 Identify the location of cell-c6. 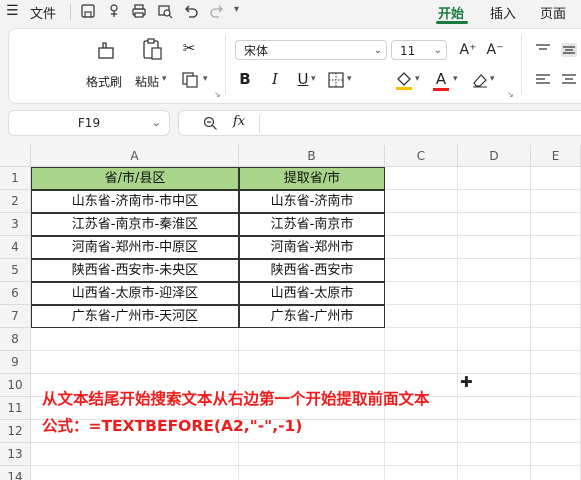
(421, 293).